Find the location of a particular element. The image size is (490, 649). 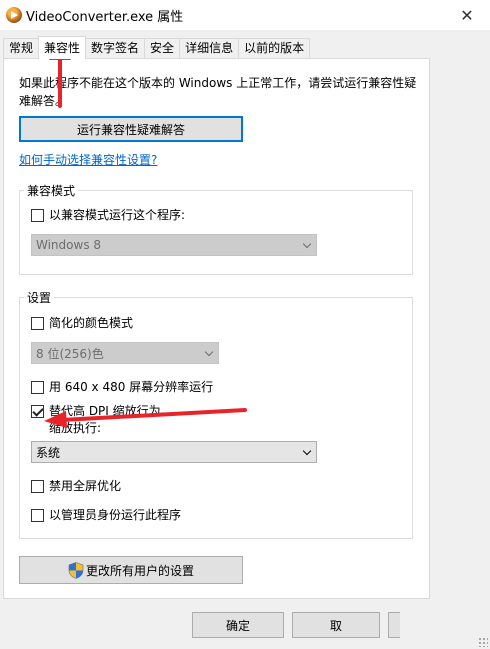

run-640-checkbox: 用 640 x 480 屏幕分辨率运行 is located at coordinates (122, 387).